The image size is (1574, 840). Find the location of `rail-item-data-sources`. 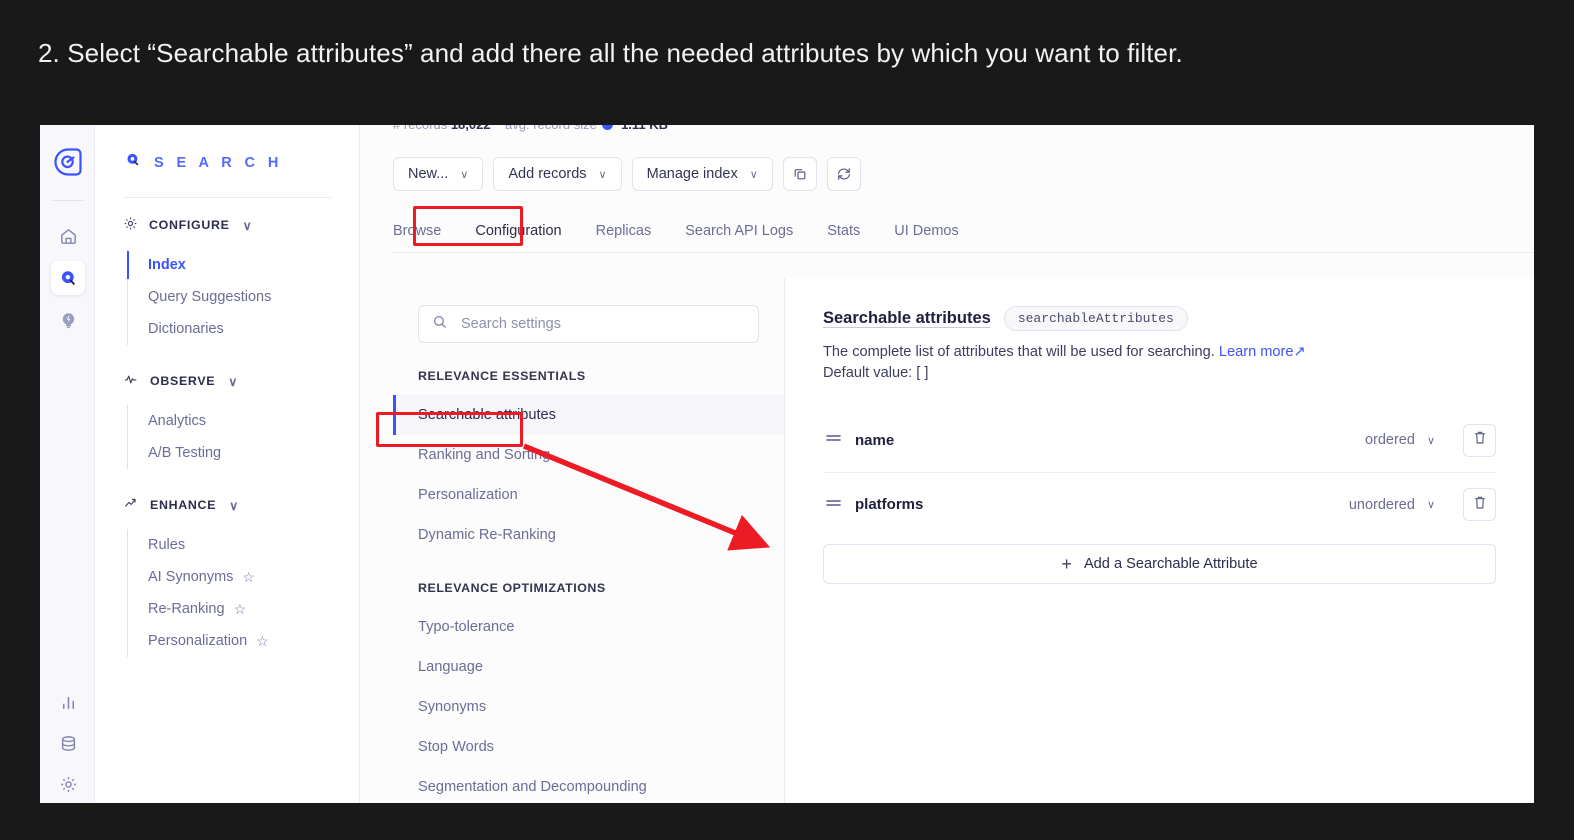

rail-item-data-sources is located at coordinates (68, 743).